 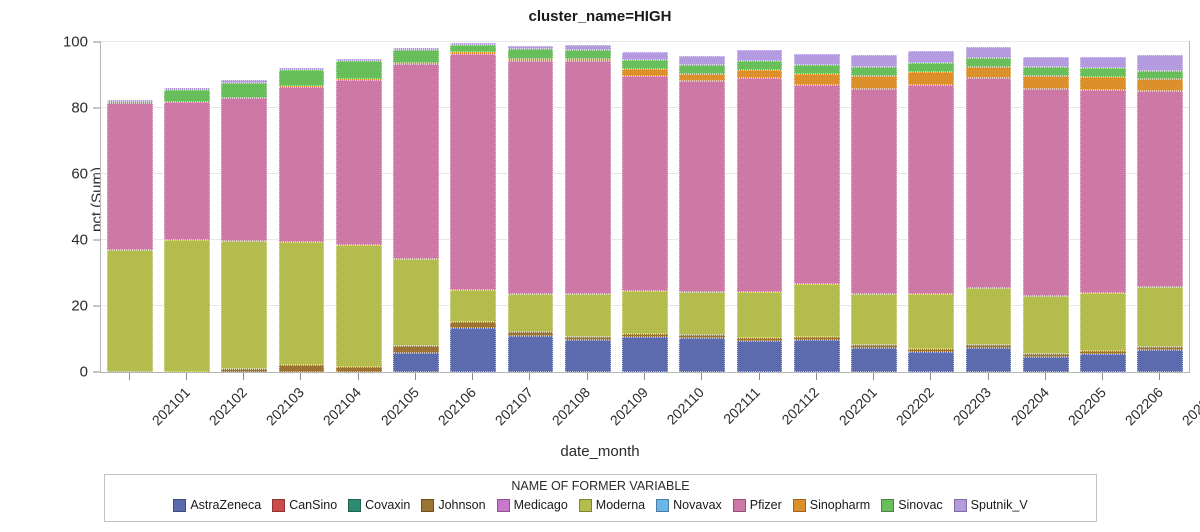 What do you see at coordinates (304, 505) in the screenshot?
I see `legend-item-cansino: CanSino` at bounding box center [304, 505].